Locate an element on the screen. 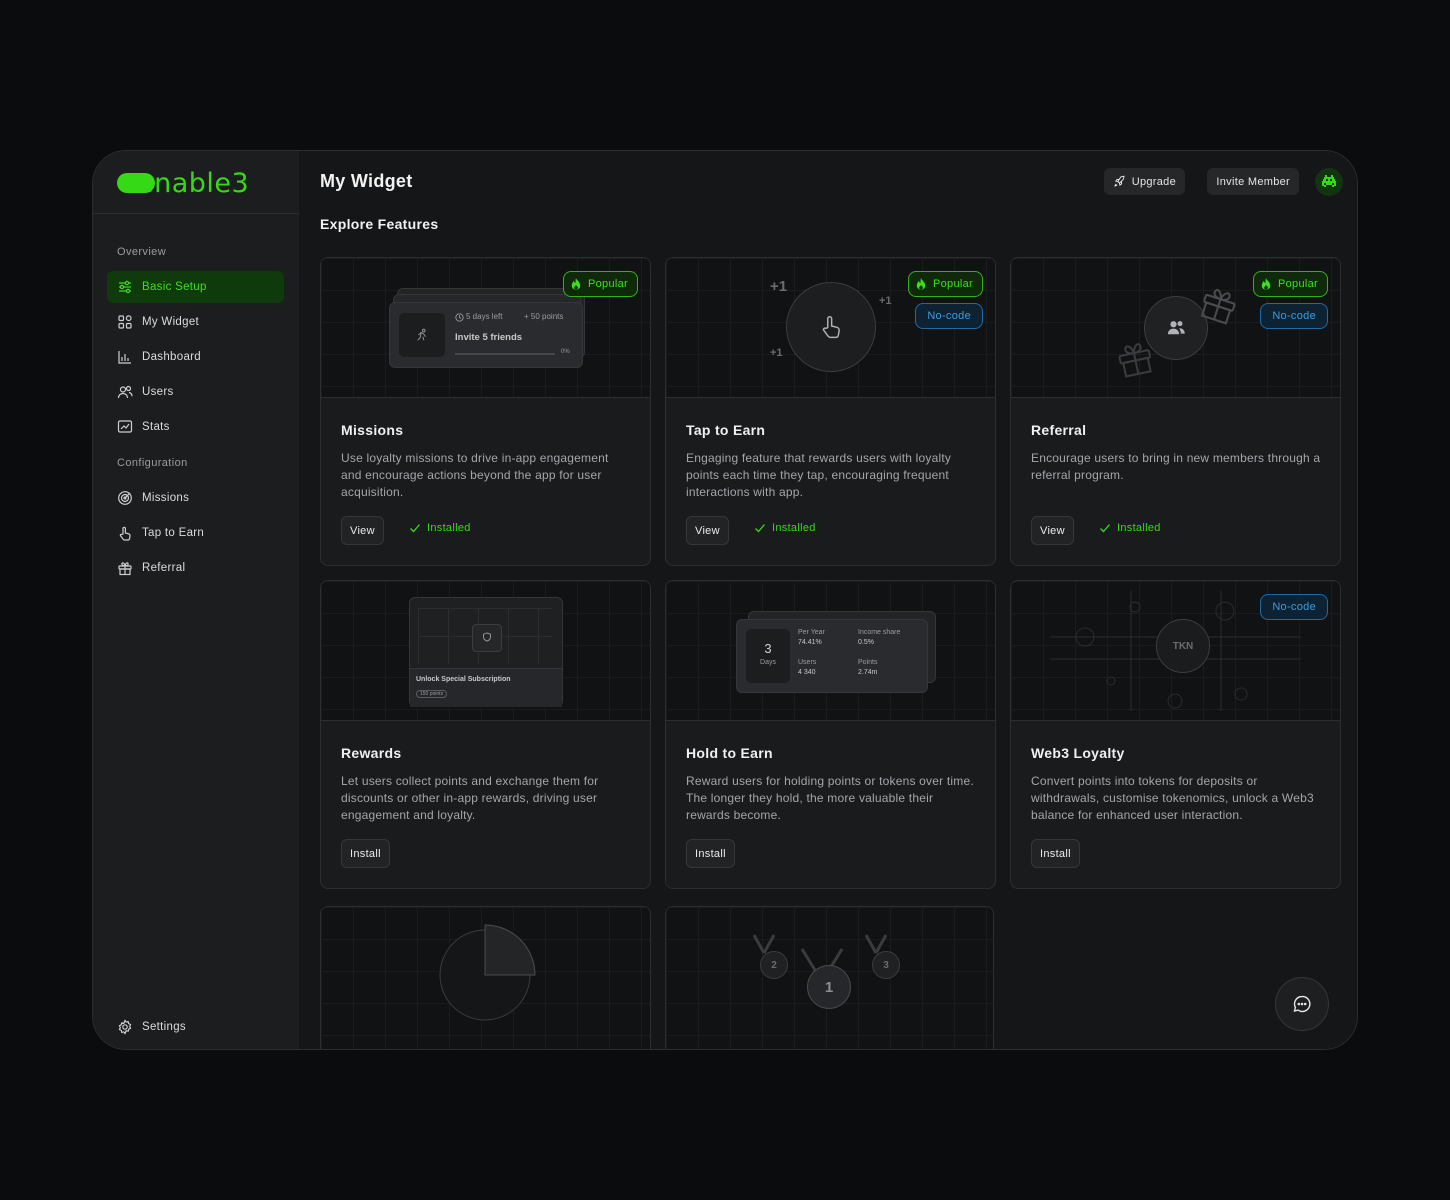 This screenshot has width=1450, height=1200. sidebar-item-label: My Widget is located at coordinates (171, 322).